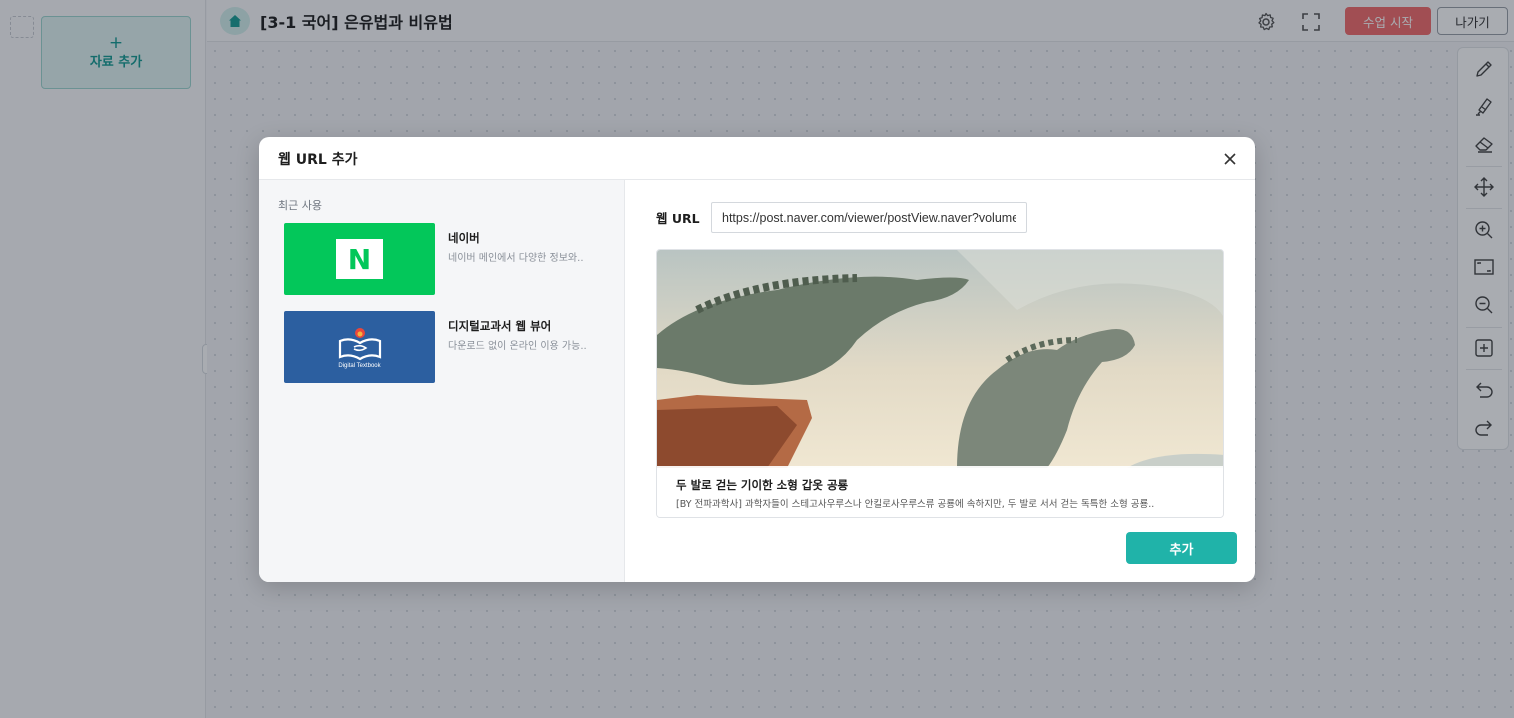 This screenshot has width=1514, height=718. What do you see at coordinates (300, 205) in the screenshot?
I see `recent-label: 최근 사용` at bounding box center [300, 205].